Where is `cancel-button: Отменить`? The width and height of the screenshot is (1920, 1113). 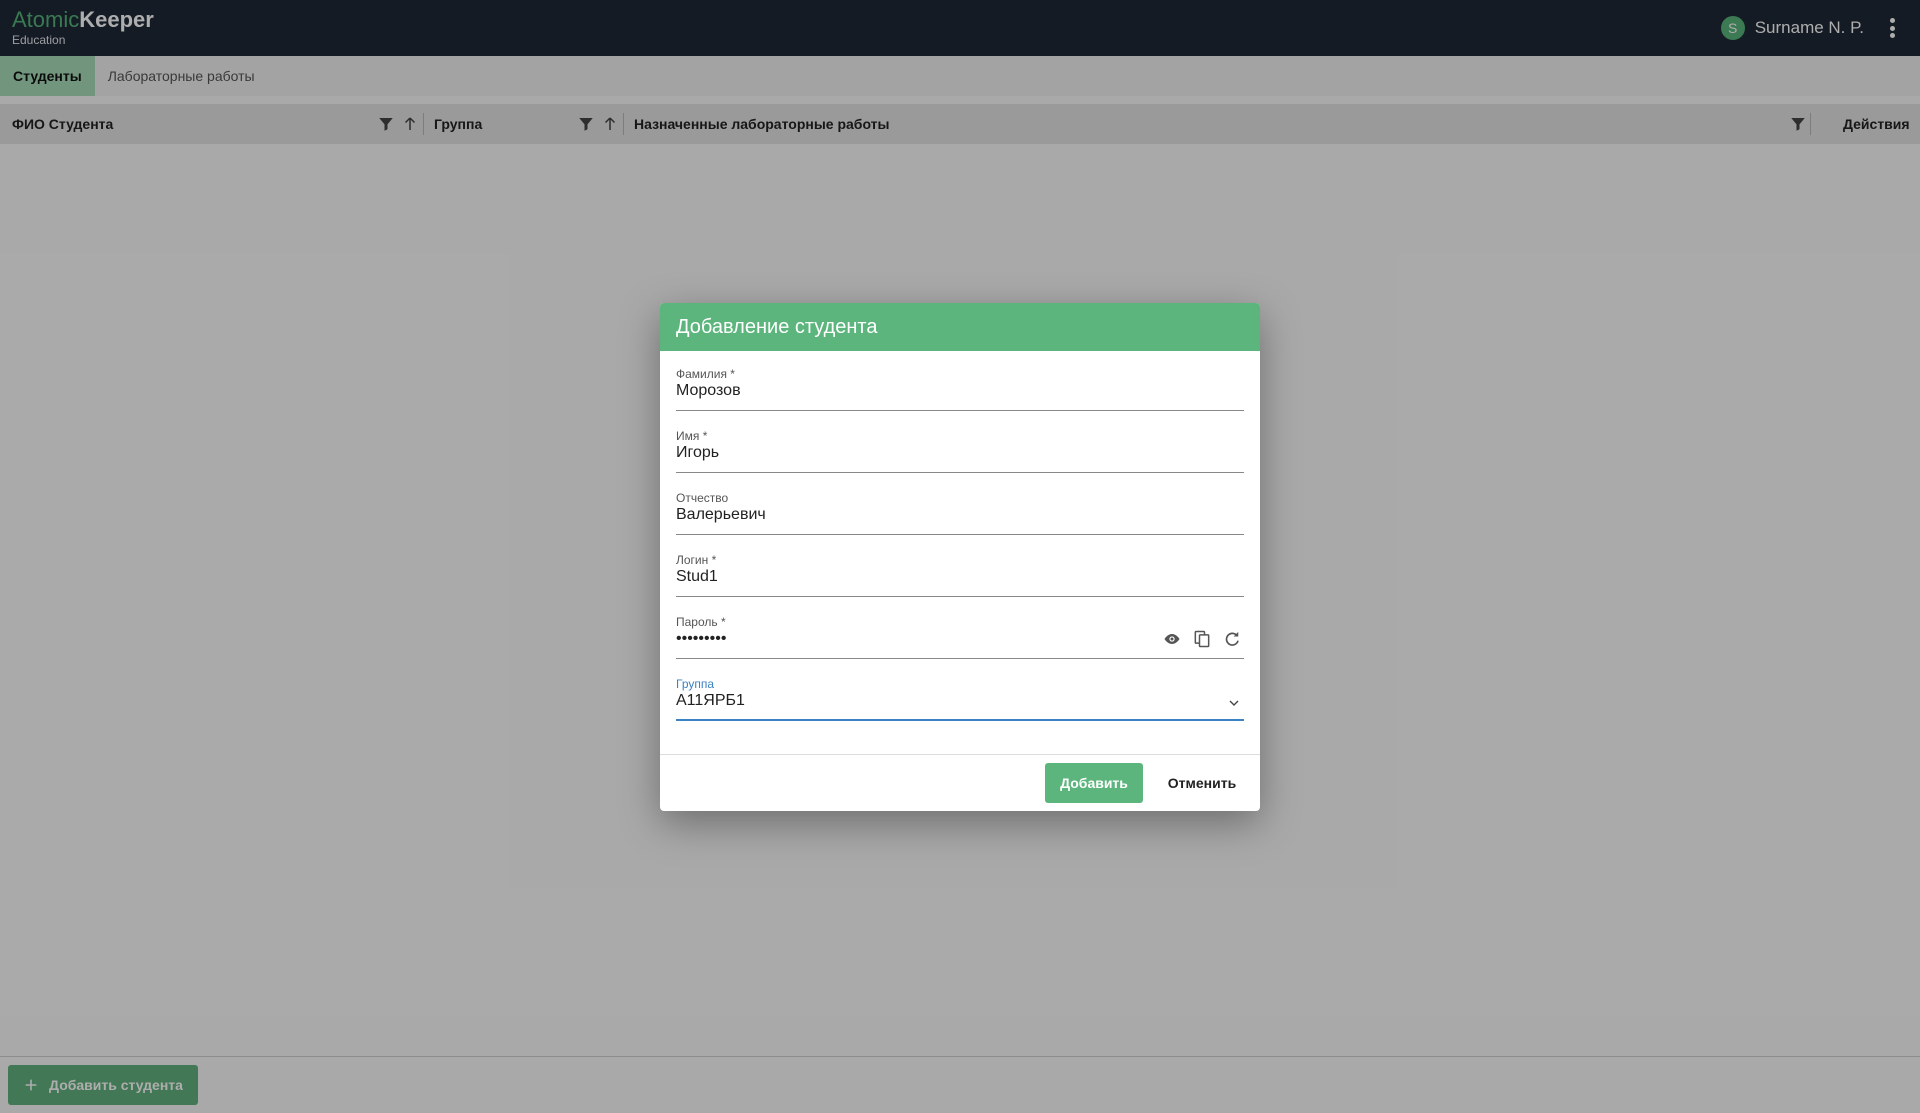
cancel-button: Отменить is located at coordinates (1202, 783).